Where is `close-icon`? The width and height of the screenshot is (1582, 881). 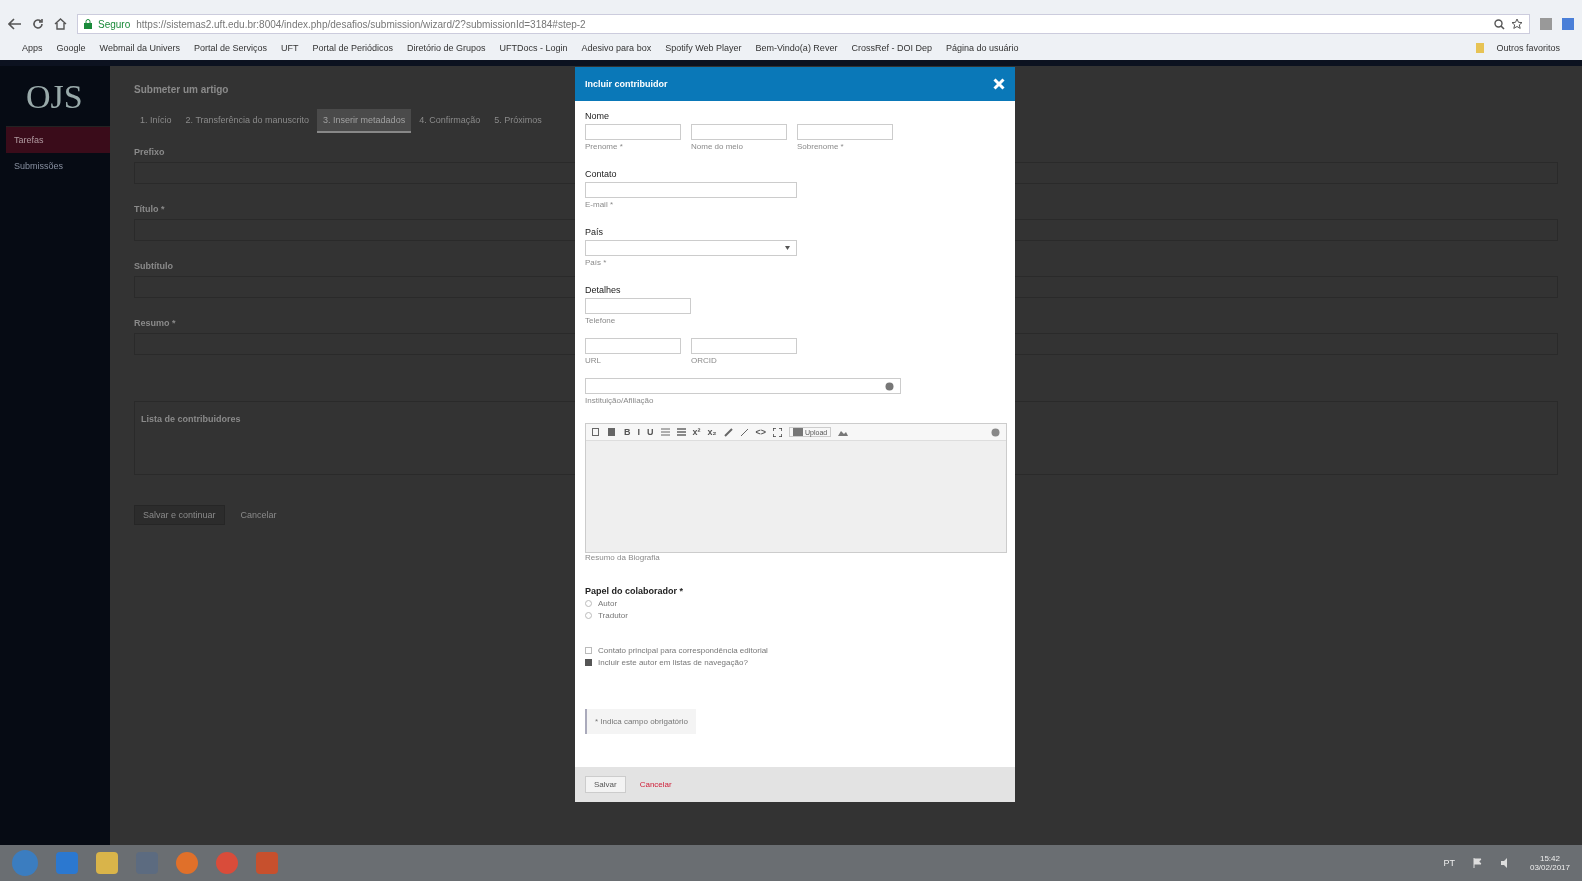 close-icon is located at coordinates (999, 84).